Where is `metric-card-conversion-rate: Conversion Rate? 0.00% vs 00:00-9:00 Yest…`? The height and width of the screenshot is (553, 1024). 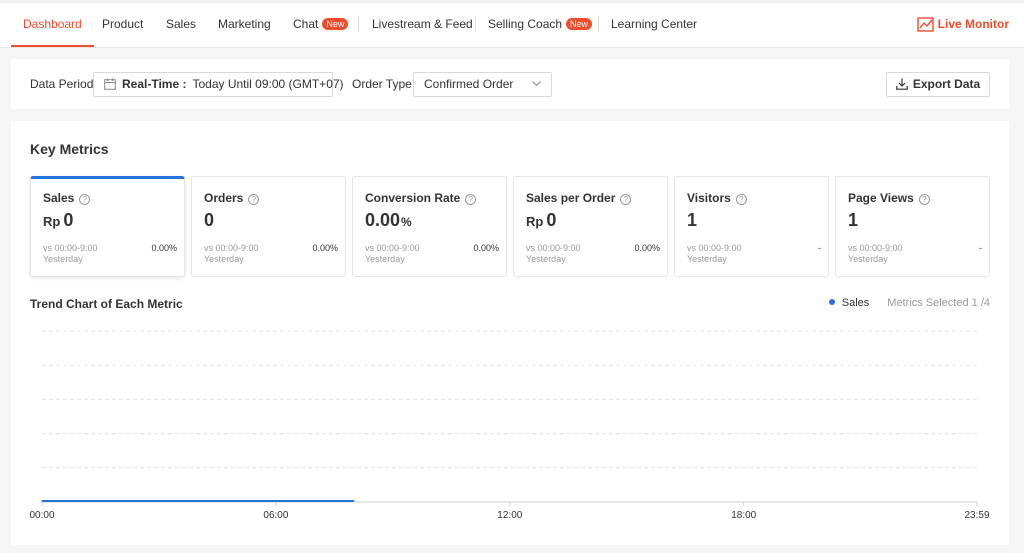 metric-card-conversion-rate: Conversion Rate? 0.00% vs 00:00-9:00 Yest… is located at coordinates (429, 226).